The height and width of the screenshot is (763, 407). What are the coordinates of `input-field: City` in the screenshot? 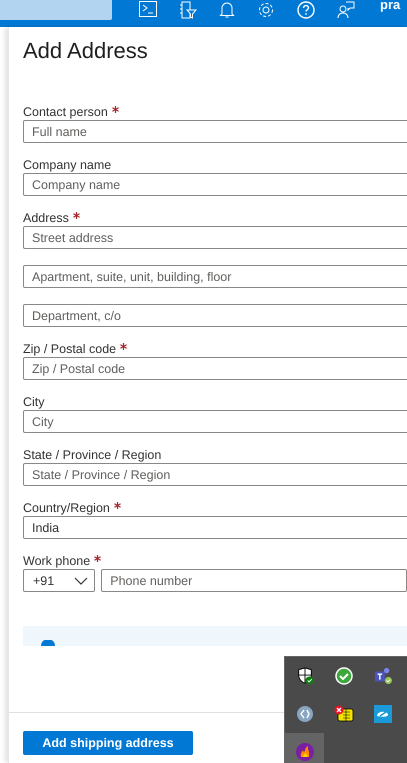 It's located at (215, 421).